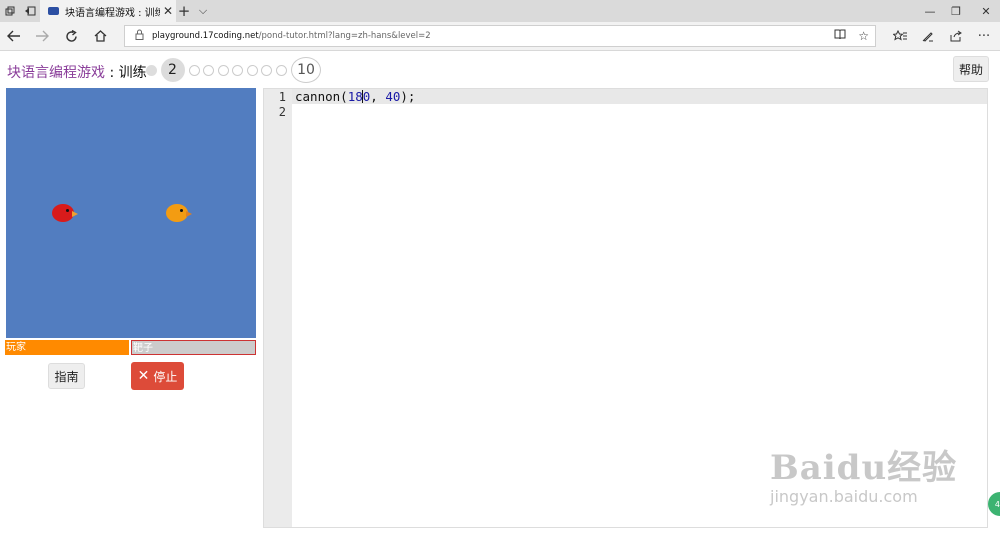 Image resolution: width=1000 pixels, height=536 pixels. What do you see at coordinates (306, 70) in the screenshot?
I see `last-level: 10` at bounding box center [306, 70].